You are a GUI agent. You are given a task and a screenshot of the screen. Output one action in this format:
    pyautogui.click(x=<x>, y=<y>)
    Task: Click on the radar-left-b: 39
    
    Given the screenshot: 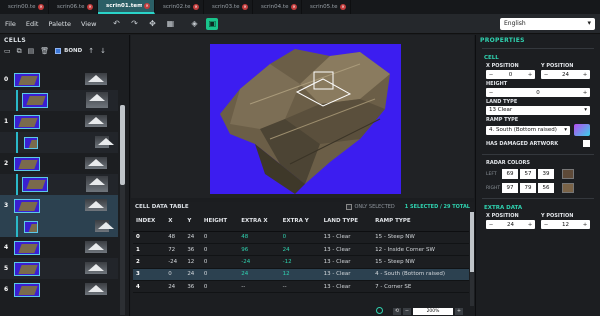 What is the action you would take?
    pyautogui.click(x=546, y=174)
    